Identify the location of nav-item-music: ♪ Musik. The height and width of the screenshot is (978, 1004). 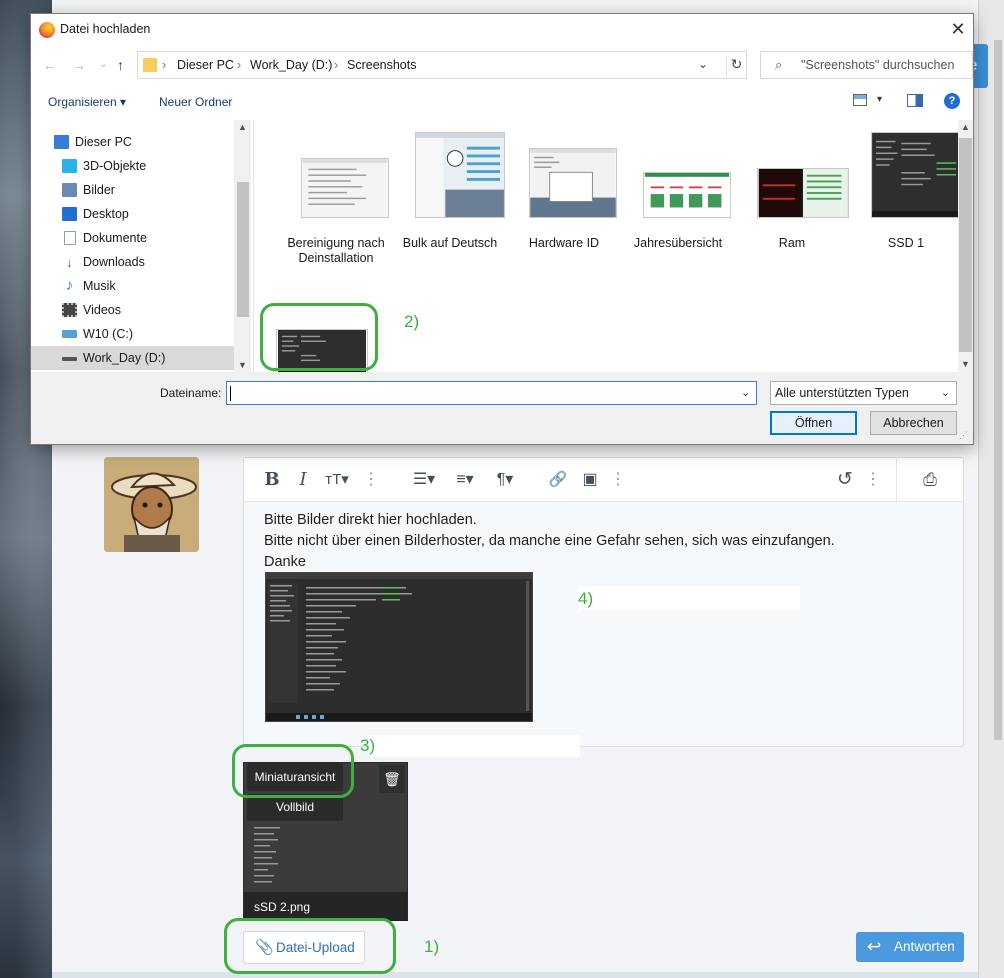
(132, 286).